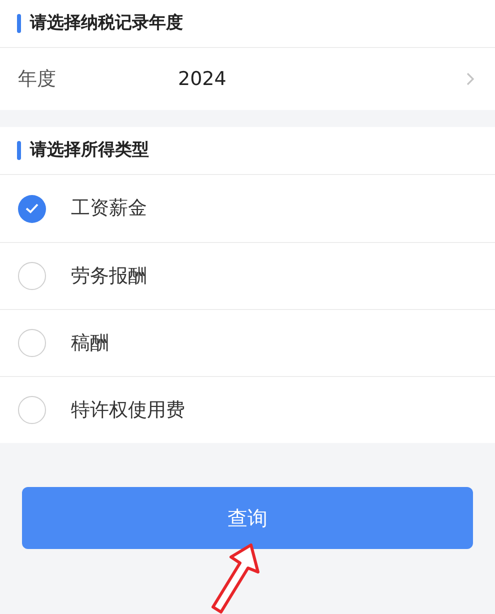 The image size is (495, 614). I want to click on radio-option: 工资薪金, so click(247, 208).